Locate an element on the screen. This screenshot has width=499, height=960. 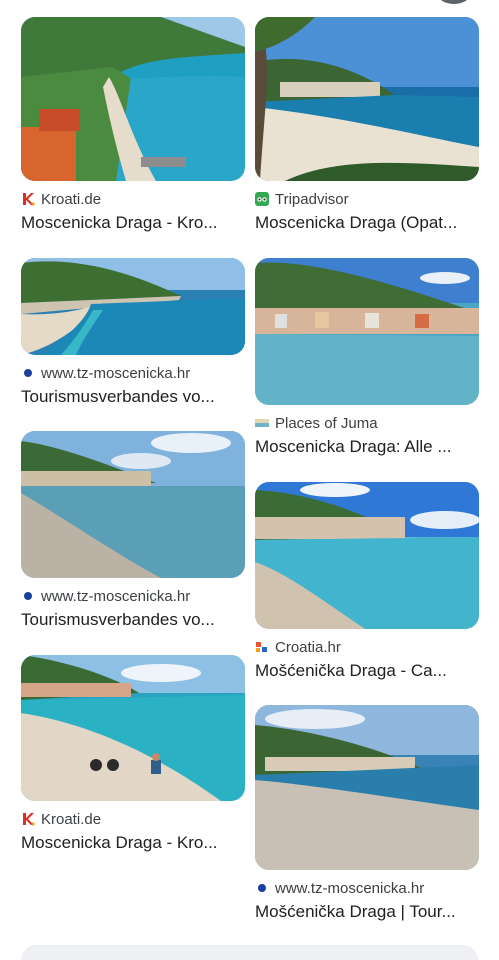
bottom-search-bar is located at coordinates (249, 952).